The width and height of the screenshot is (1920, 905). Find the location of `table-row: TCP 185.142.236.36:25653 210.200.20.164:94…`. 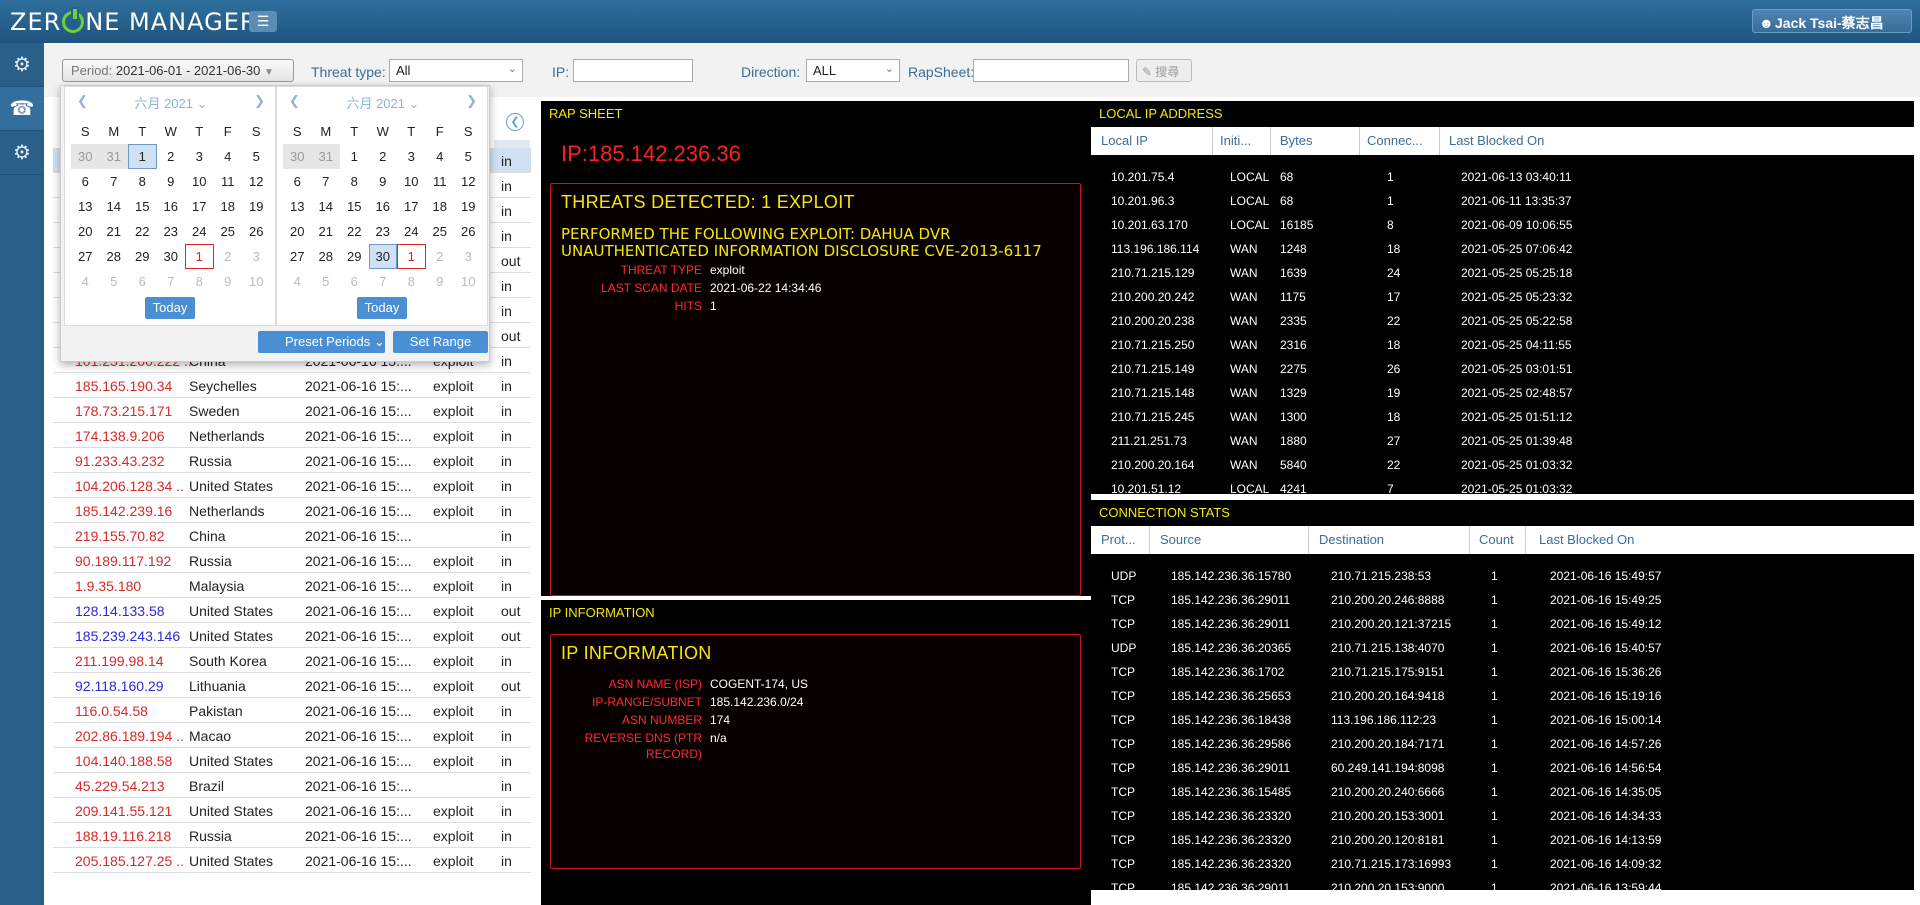

table-row: TCP 185.142.236.36:25653 210.200.20.164:94… is located at coordinates (1502, 696).